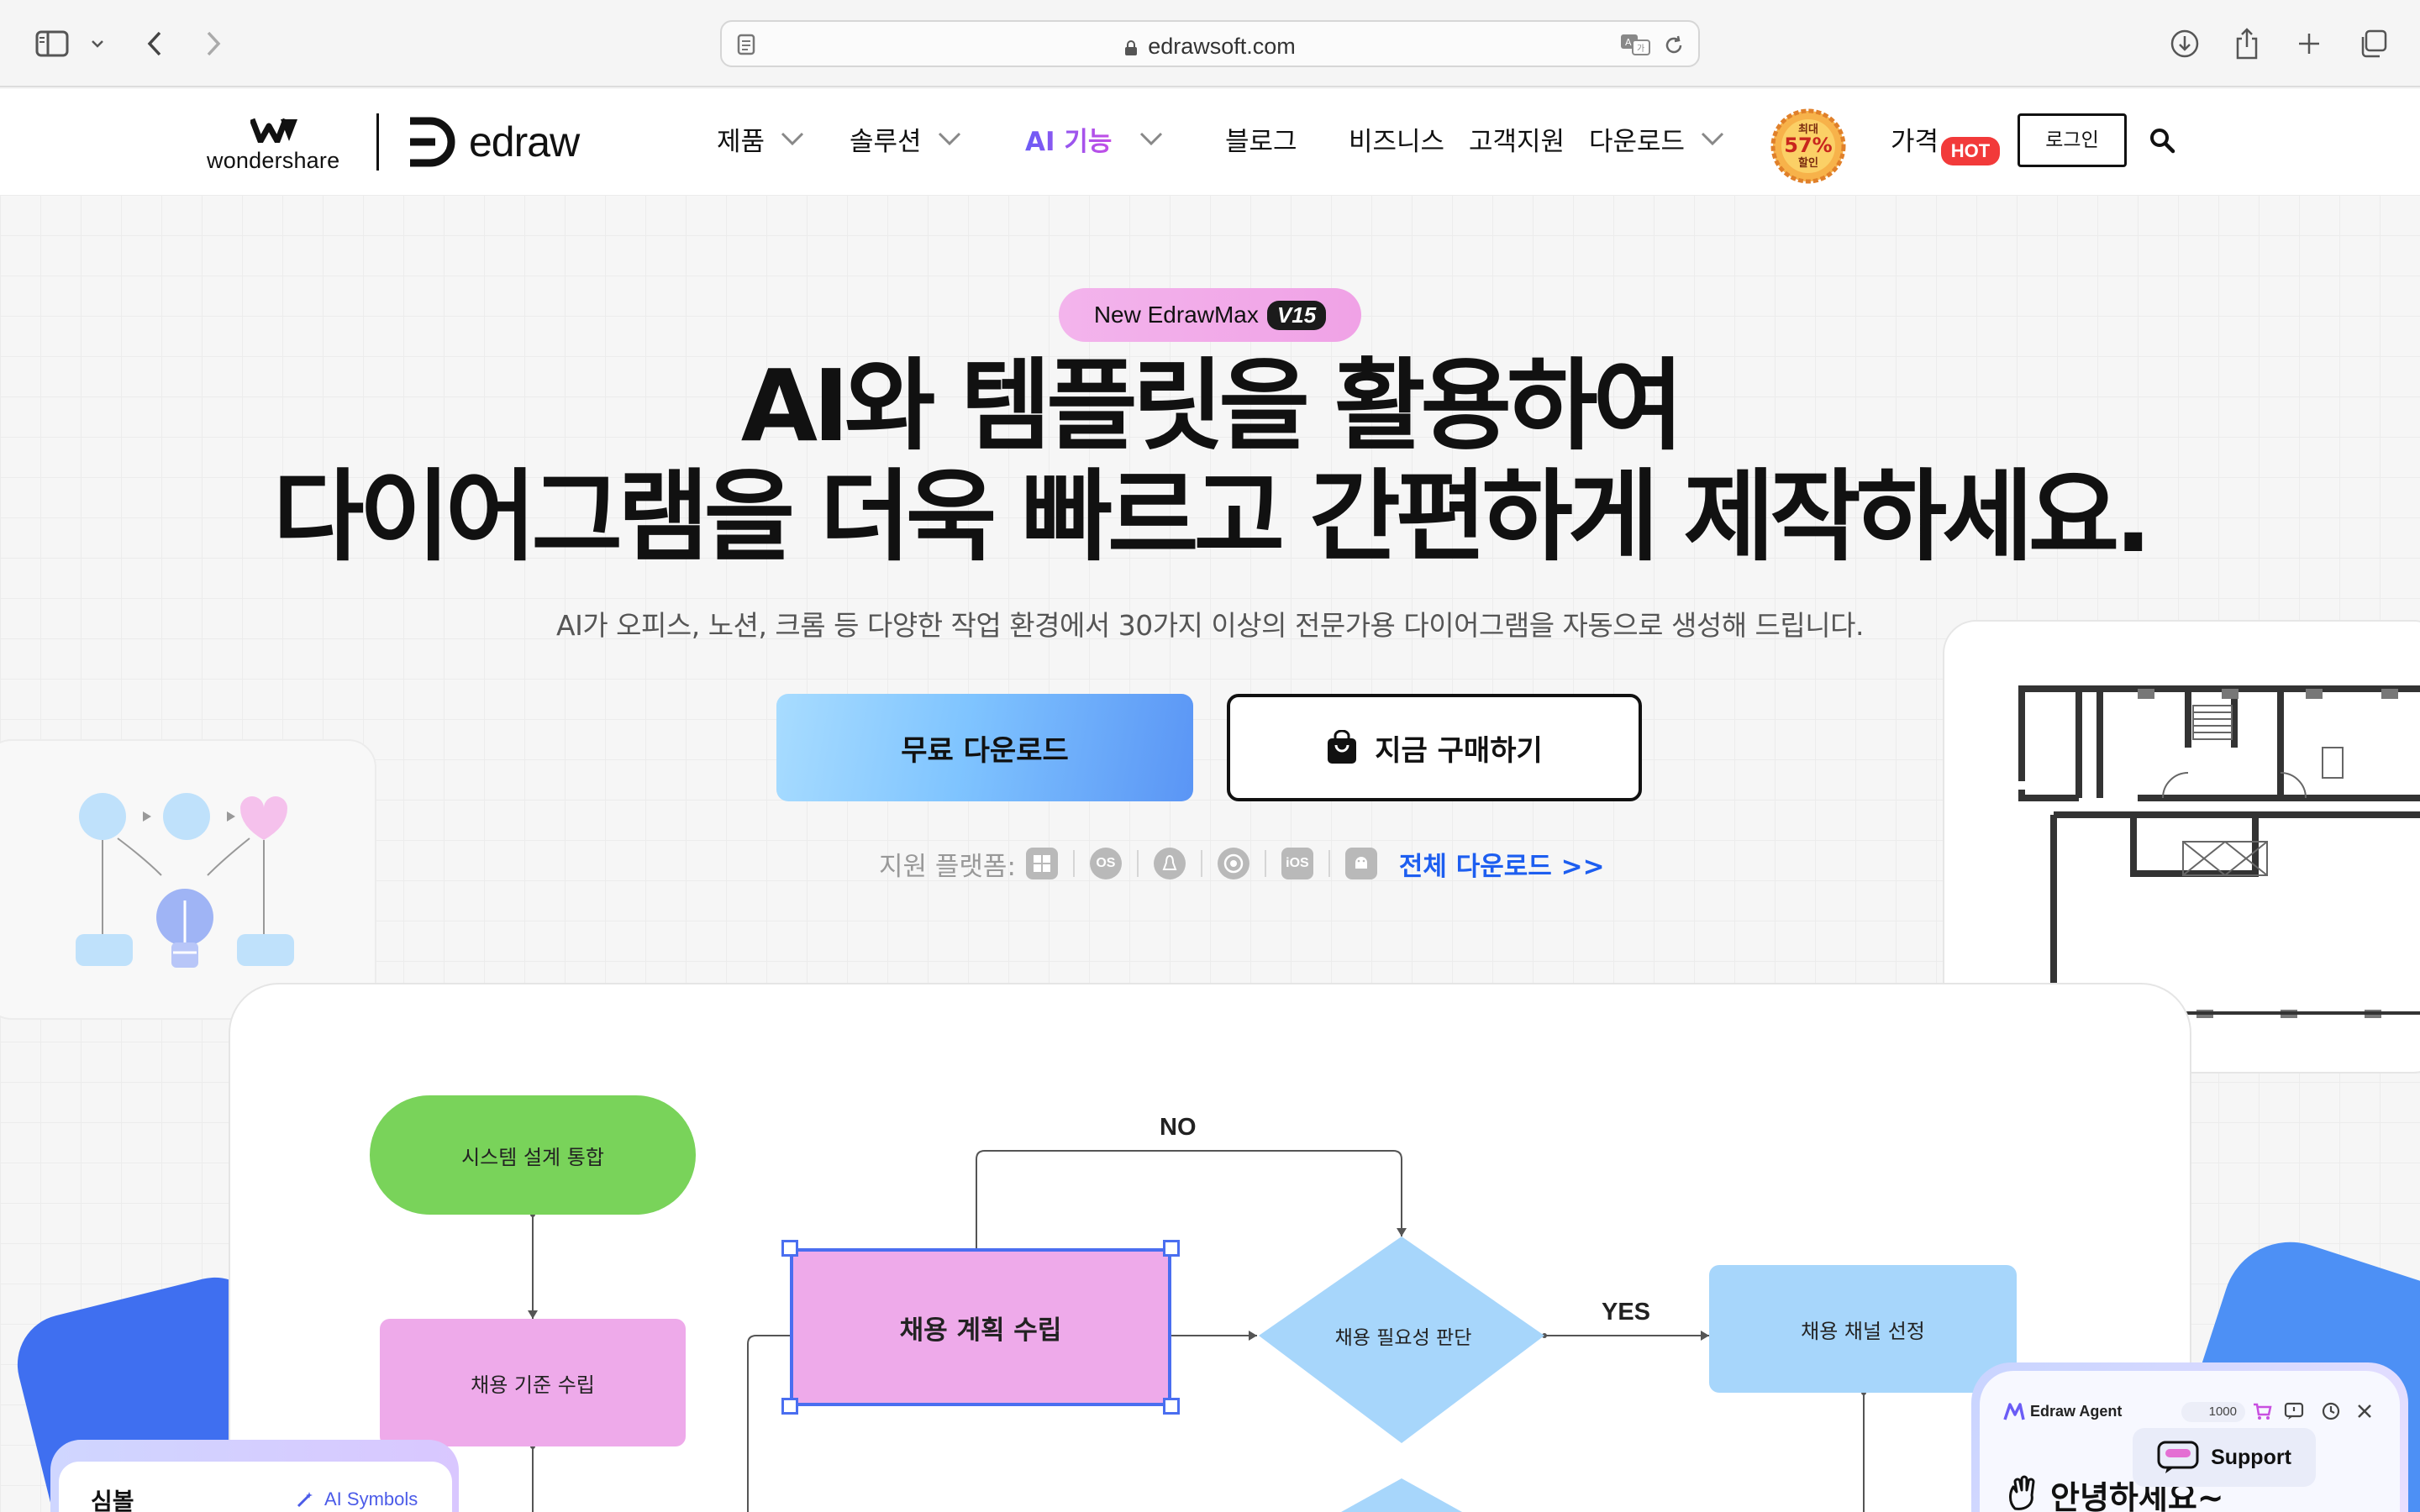  What do you see at coordinates (2022, 1492) in the screenshot?
I see `waving-hand-icon` at bounding box center [2022, 1492].